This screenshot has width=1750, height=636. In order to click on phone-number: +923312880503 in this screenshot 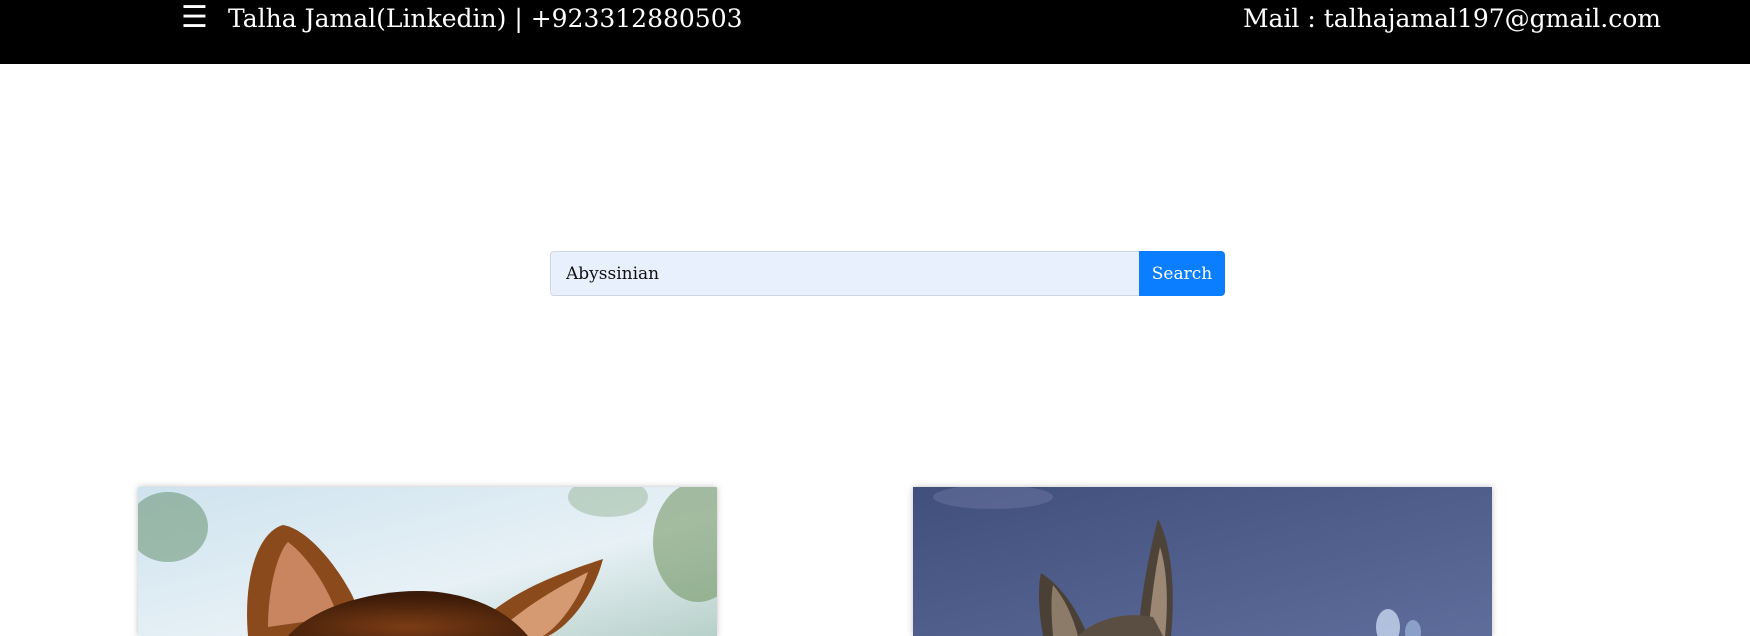, I will do `click(636, 18)`.